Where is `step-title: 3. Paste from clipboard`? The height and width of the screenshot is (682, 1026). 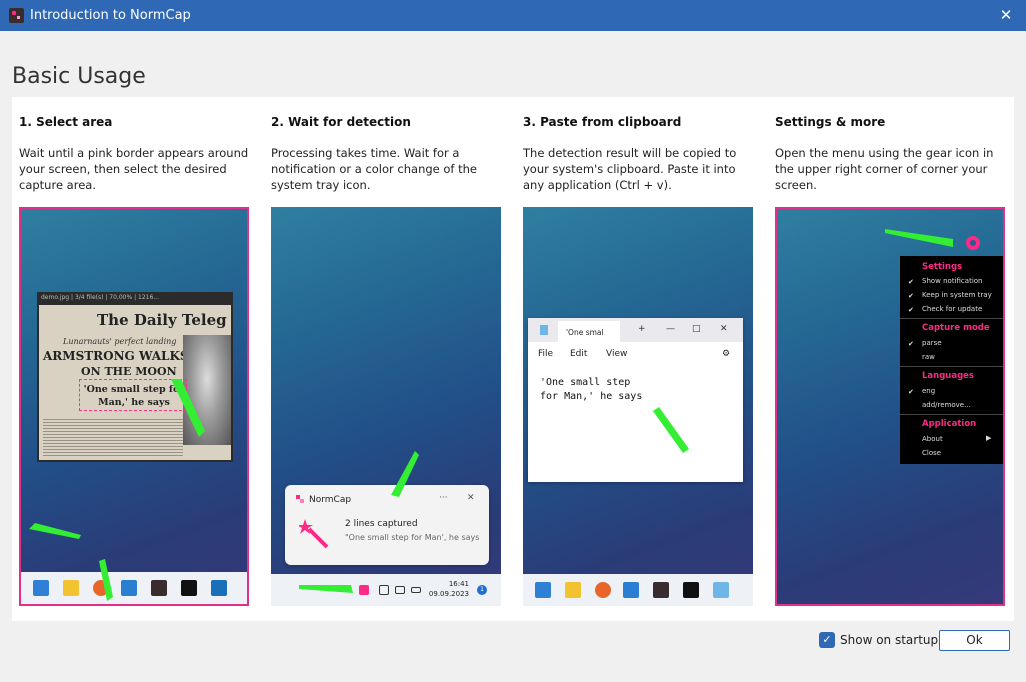 step-title: 3. Paste from clipboard is located at coordinates (602, 122).